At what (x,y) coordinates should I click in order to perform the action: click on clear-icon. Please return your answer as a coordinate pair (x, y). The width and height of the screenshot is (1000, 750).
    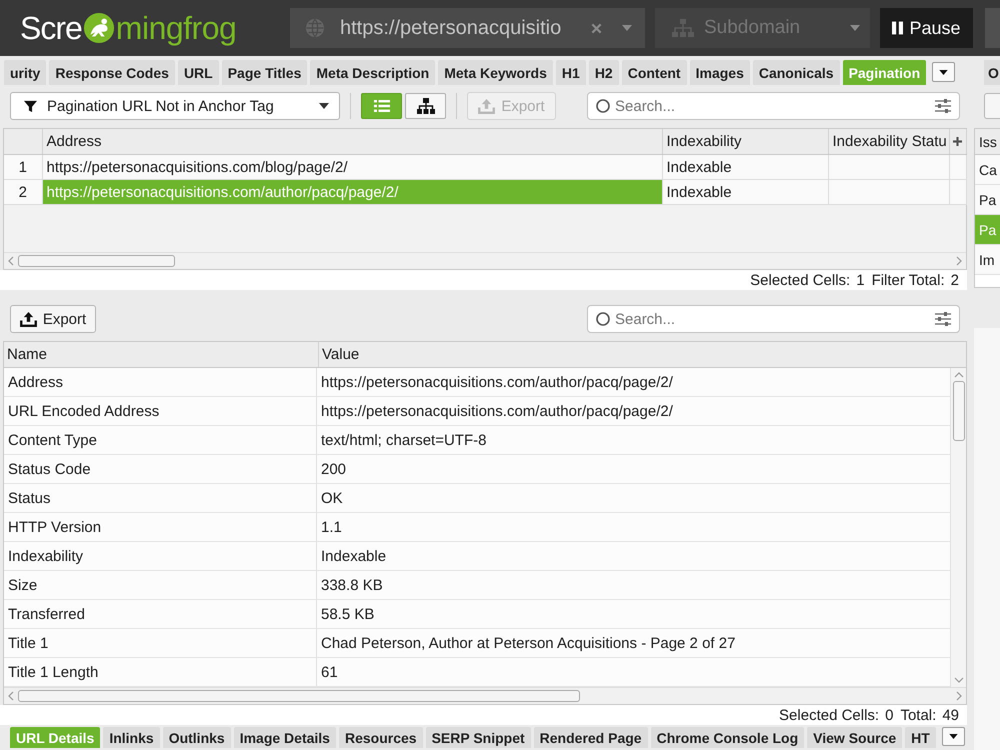
    Looking at the image, I should click on (596, 28).